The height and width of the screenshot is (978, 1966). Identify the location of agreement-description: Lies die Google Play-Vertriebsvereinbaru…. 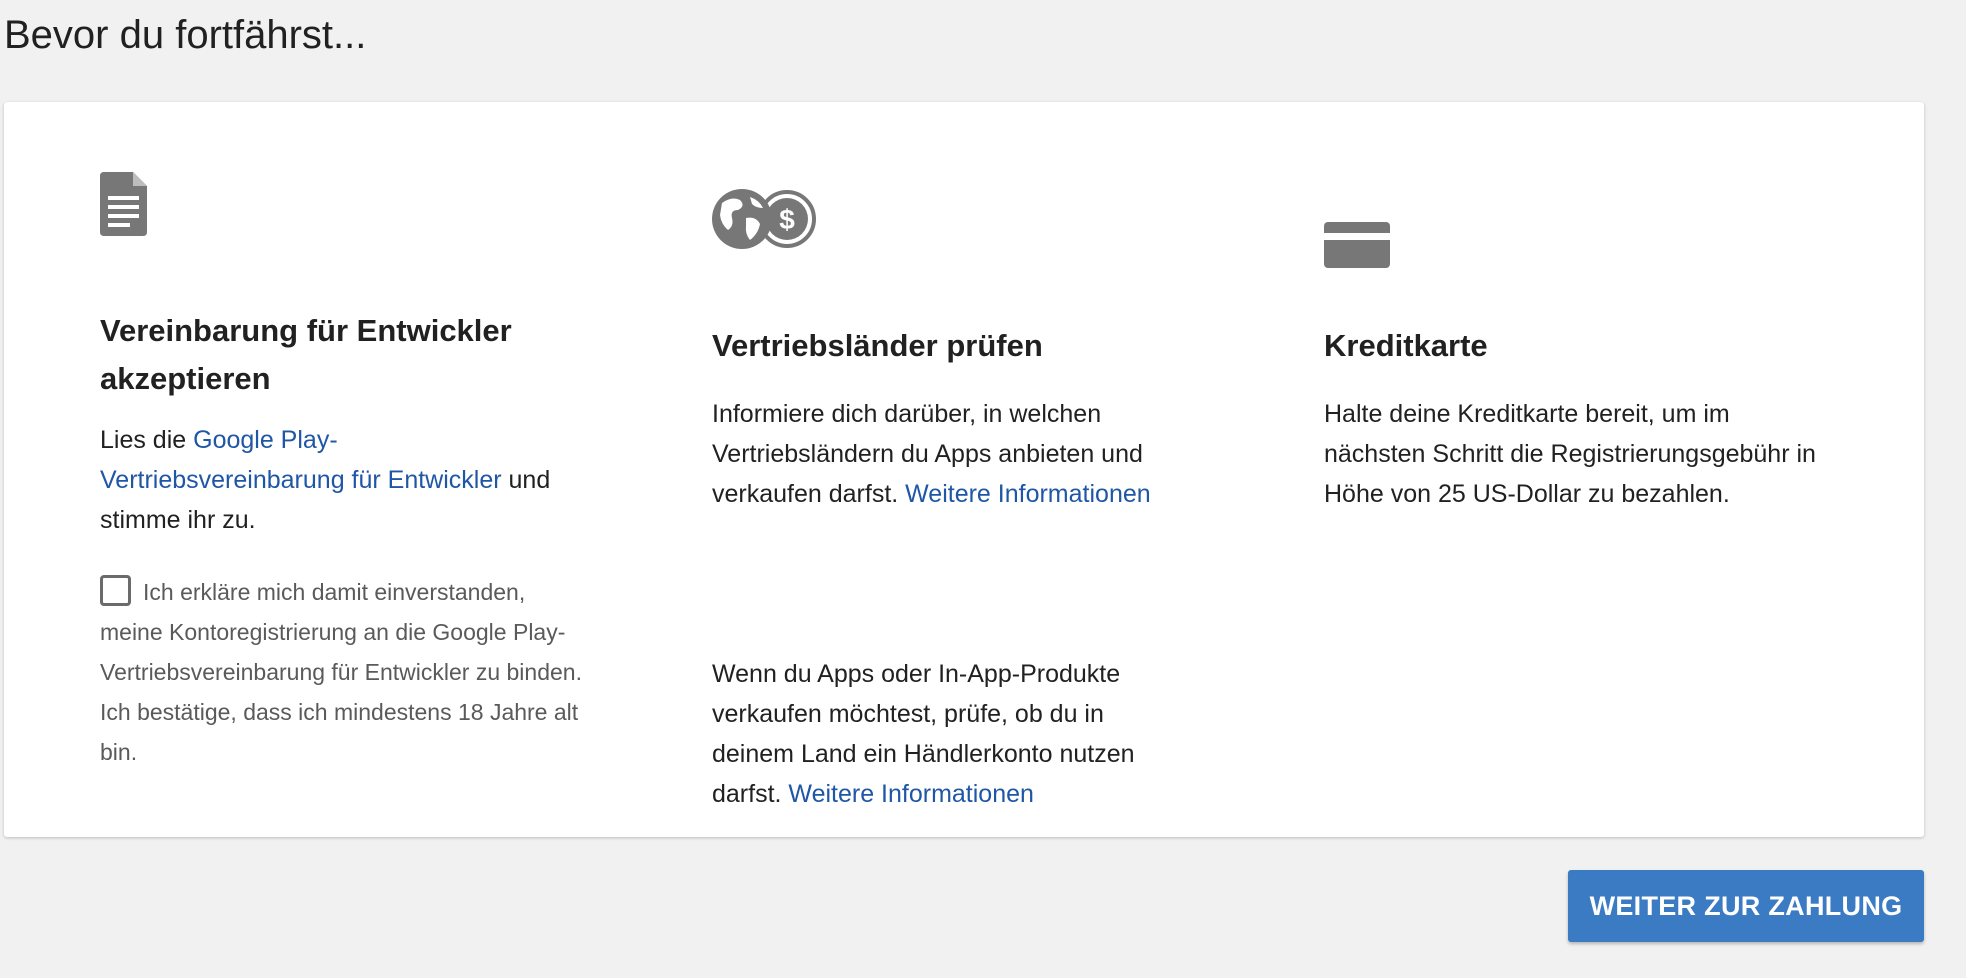
(325, 480).